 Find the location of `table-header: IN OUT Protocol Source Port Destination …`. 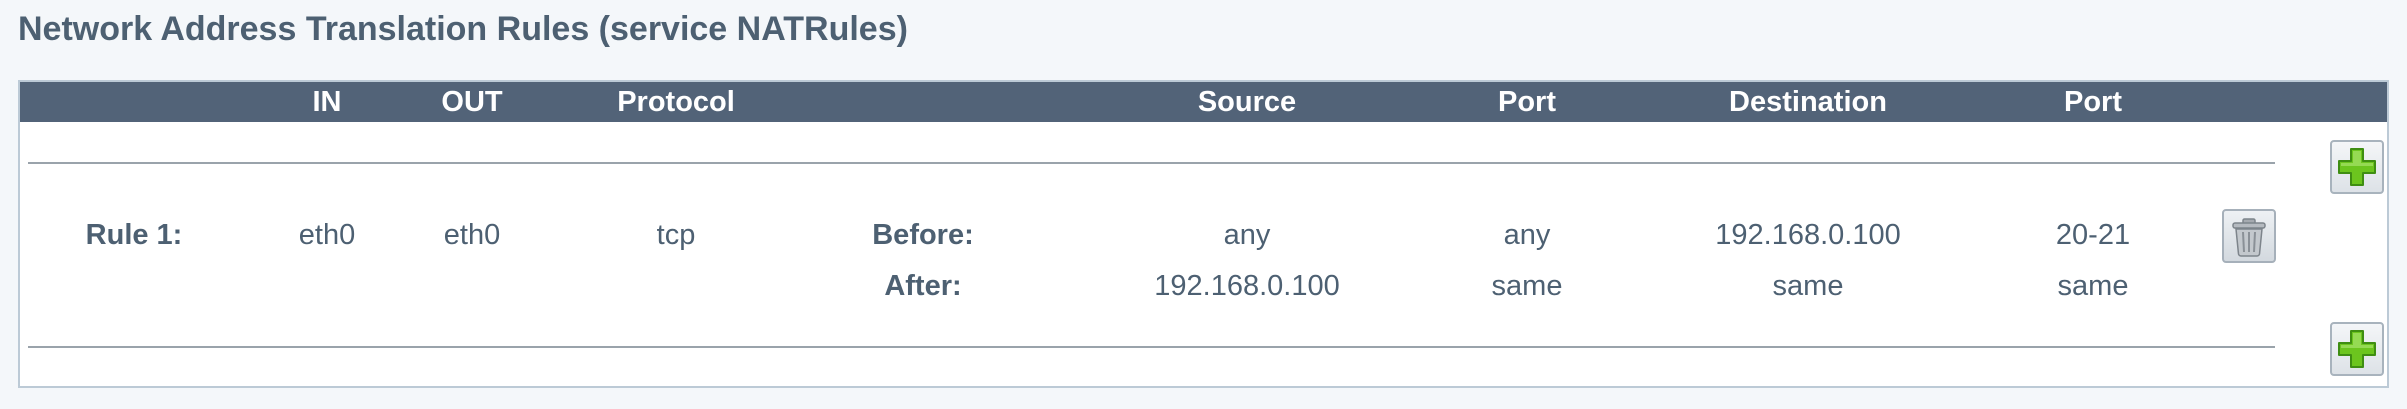

table-header: IN OUT Protocol Source Port Destination … is located at coordinates (1203, 102).